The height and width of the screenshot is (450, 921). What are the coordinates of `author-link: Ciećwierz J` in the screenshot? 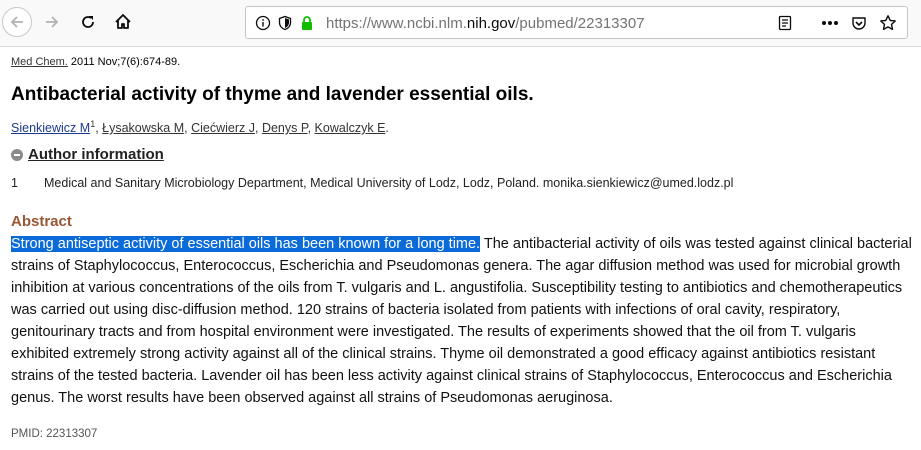 It's located at (223, 128).